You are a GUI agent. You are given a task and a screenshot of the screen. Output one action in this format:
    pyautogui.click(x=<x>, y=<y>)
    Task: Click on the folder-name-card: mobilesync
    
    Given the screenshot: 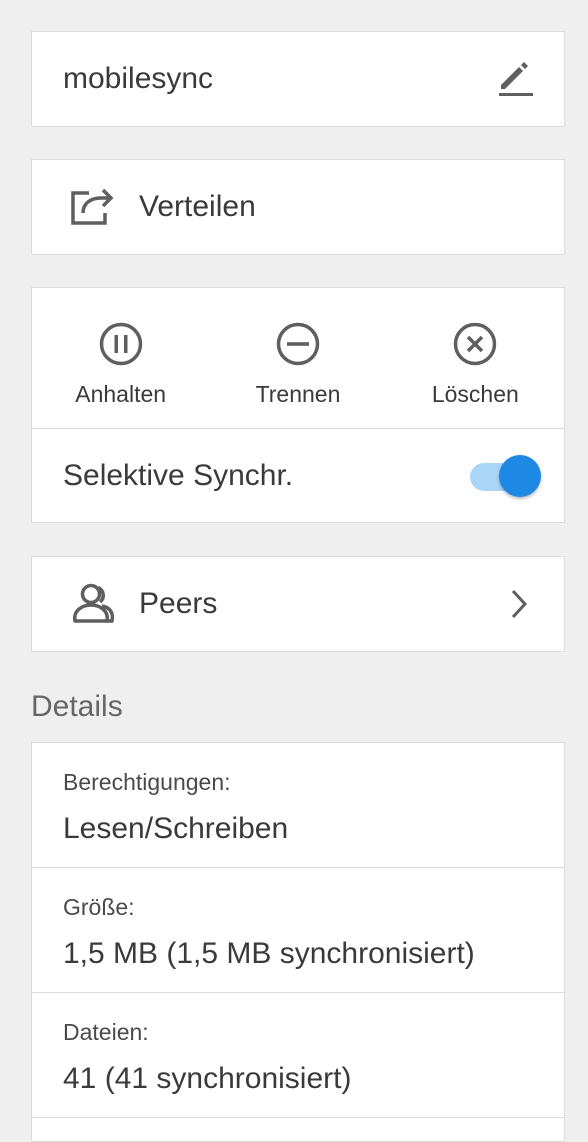 What is the action you would take?
    pyautogui.click(x=298, y=79)
    